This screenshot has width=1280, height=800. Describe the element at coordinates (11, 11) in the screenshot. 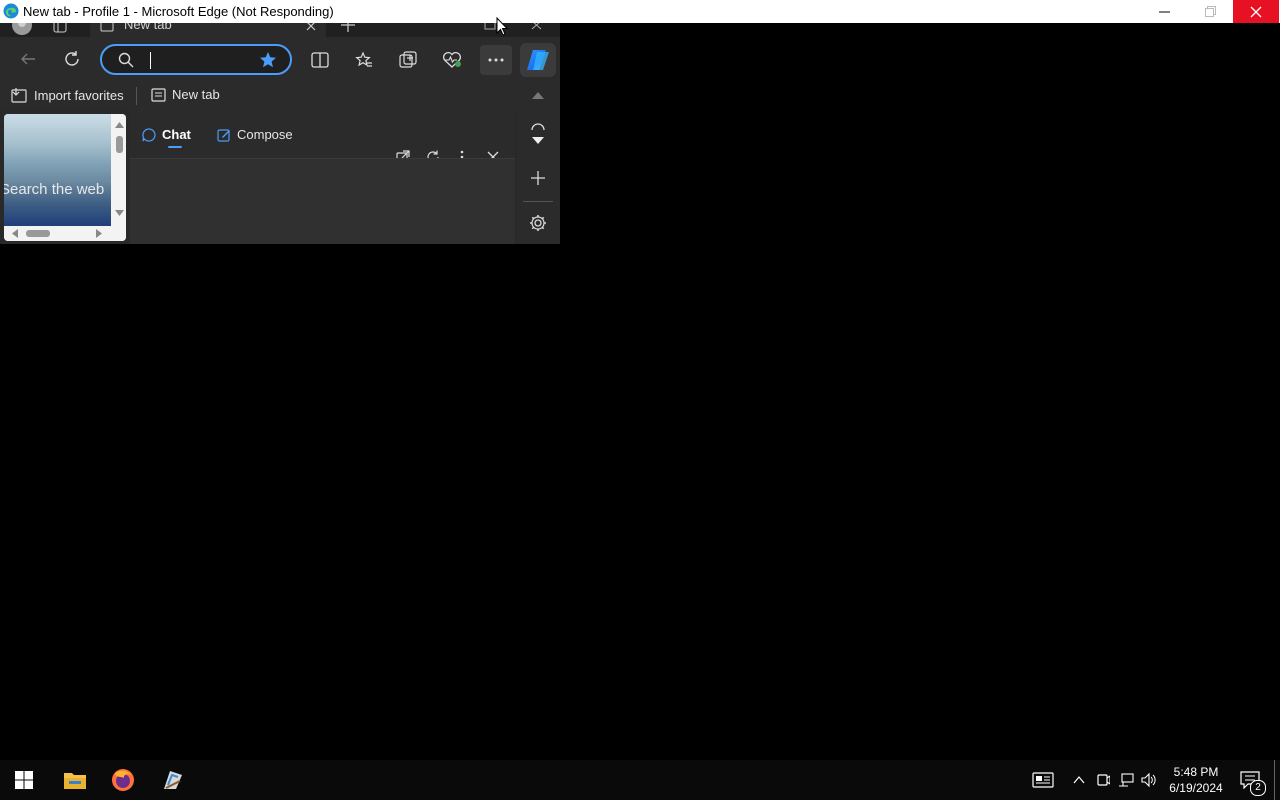

I see `edge-logo-icon` at that location.